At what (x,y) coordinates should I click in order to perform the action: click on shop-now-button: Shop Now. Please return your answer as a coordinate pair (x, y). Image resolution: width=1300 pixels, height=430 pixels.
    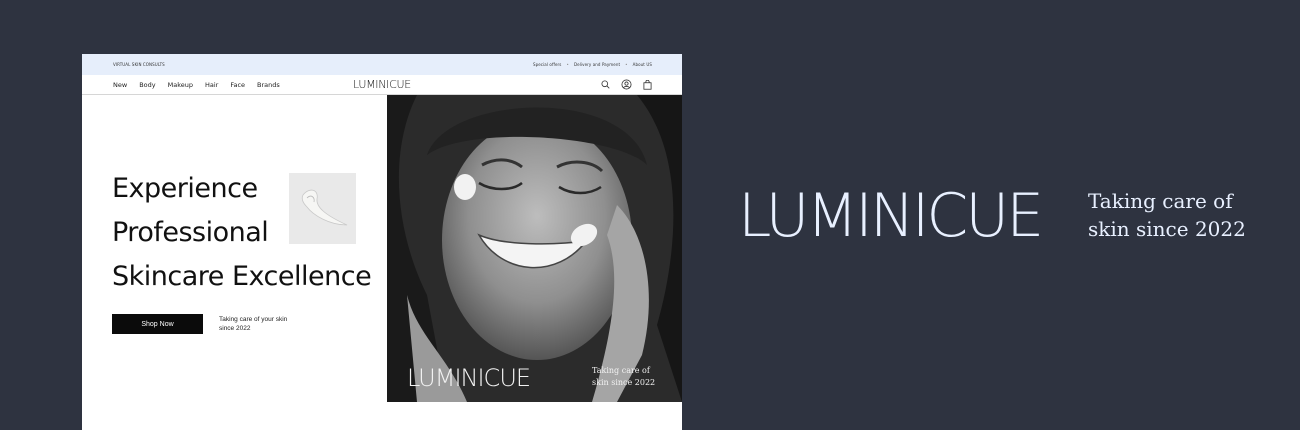
    Looking at the image, I should click on (157, 324).